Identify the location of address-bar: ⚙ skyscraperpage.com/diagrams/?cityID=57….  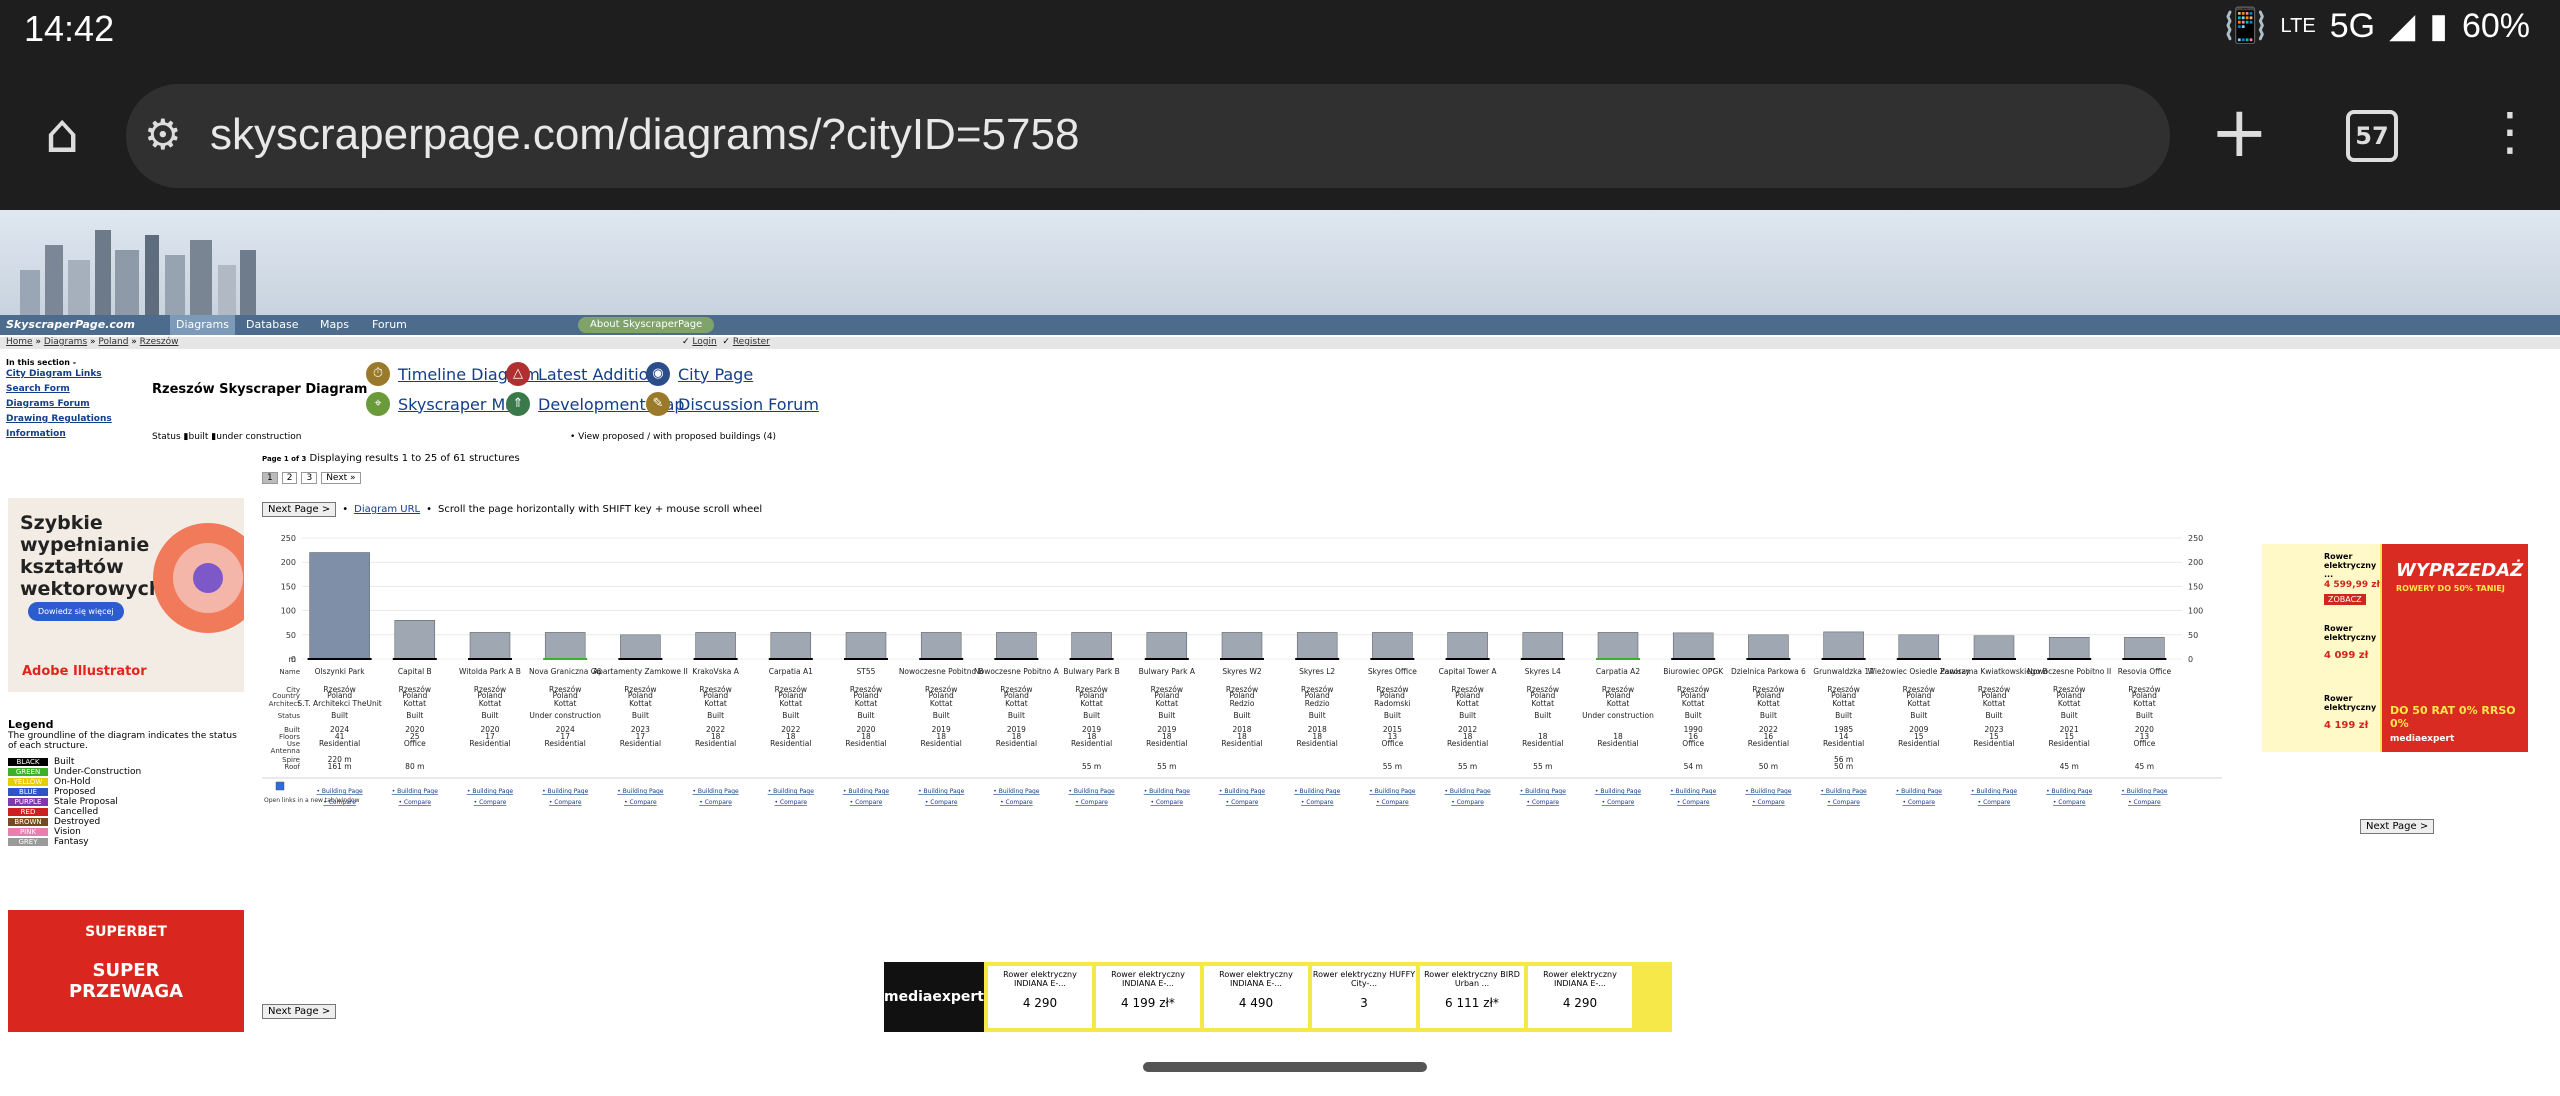
(1148, 136).